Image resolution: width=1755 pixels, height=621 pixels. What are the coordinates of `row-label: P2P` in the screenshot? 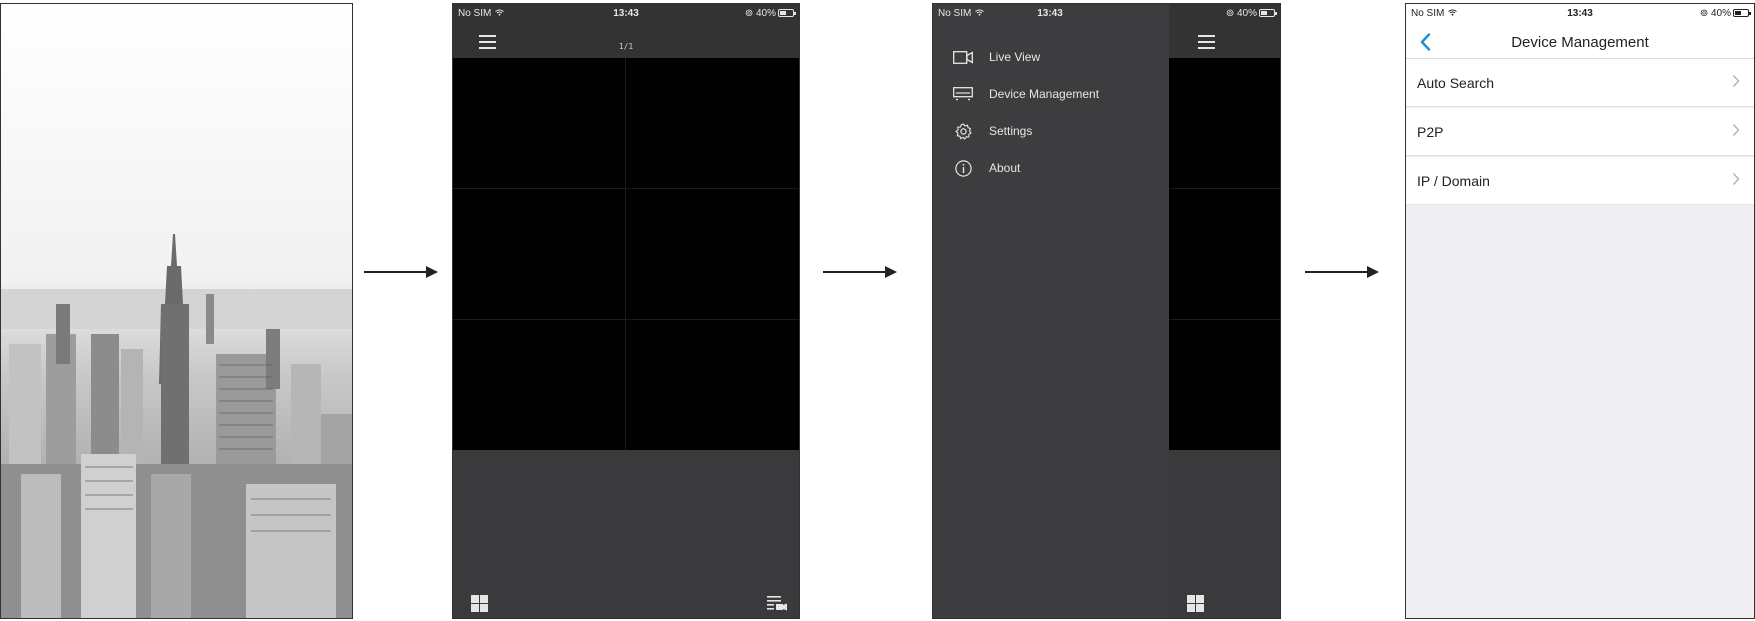 It's located at (1430, 132).